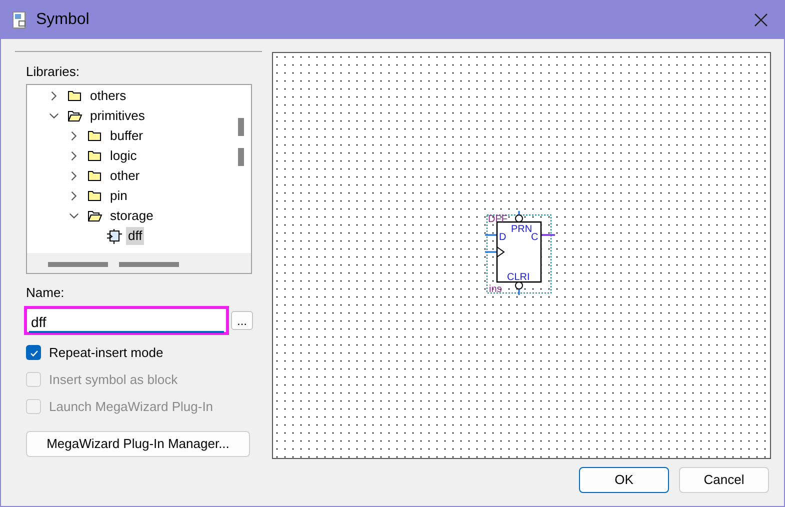 This screenshot has height=507, width=785. What do you see at coordinates (127, 136) in the screenshot?
I see `tree-item: buffer` at bounding box center [127, 136].